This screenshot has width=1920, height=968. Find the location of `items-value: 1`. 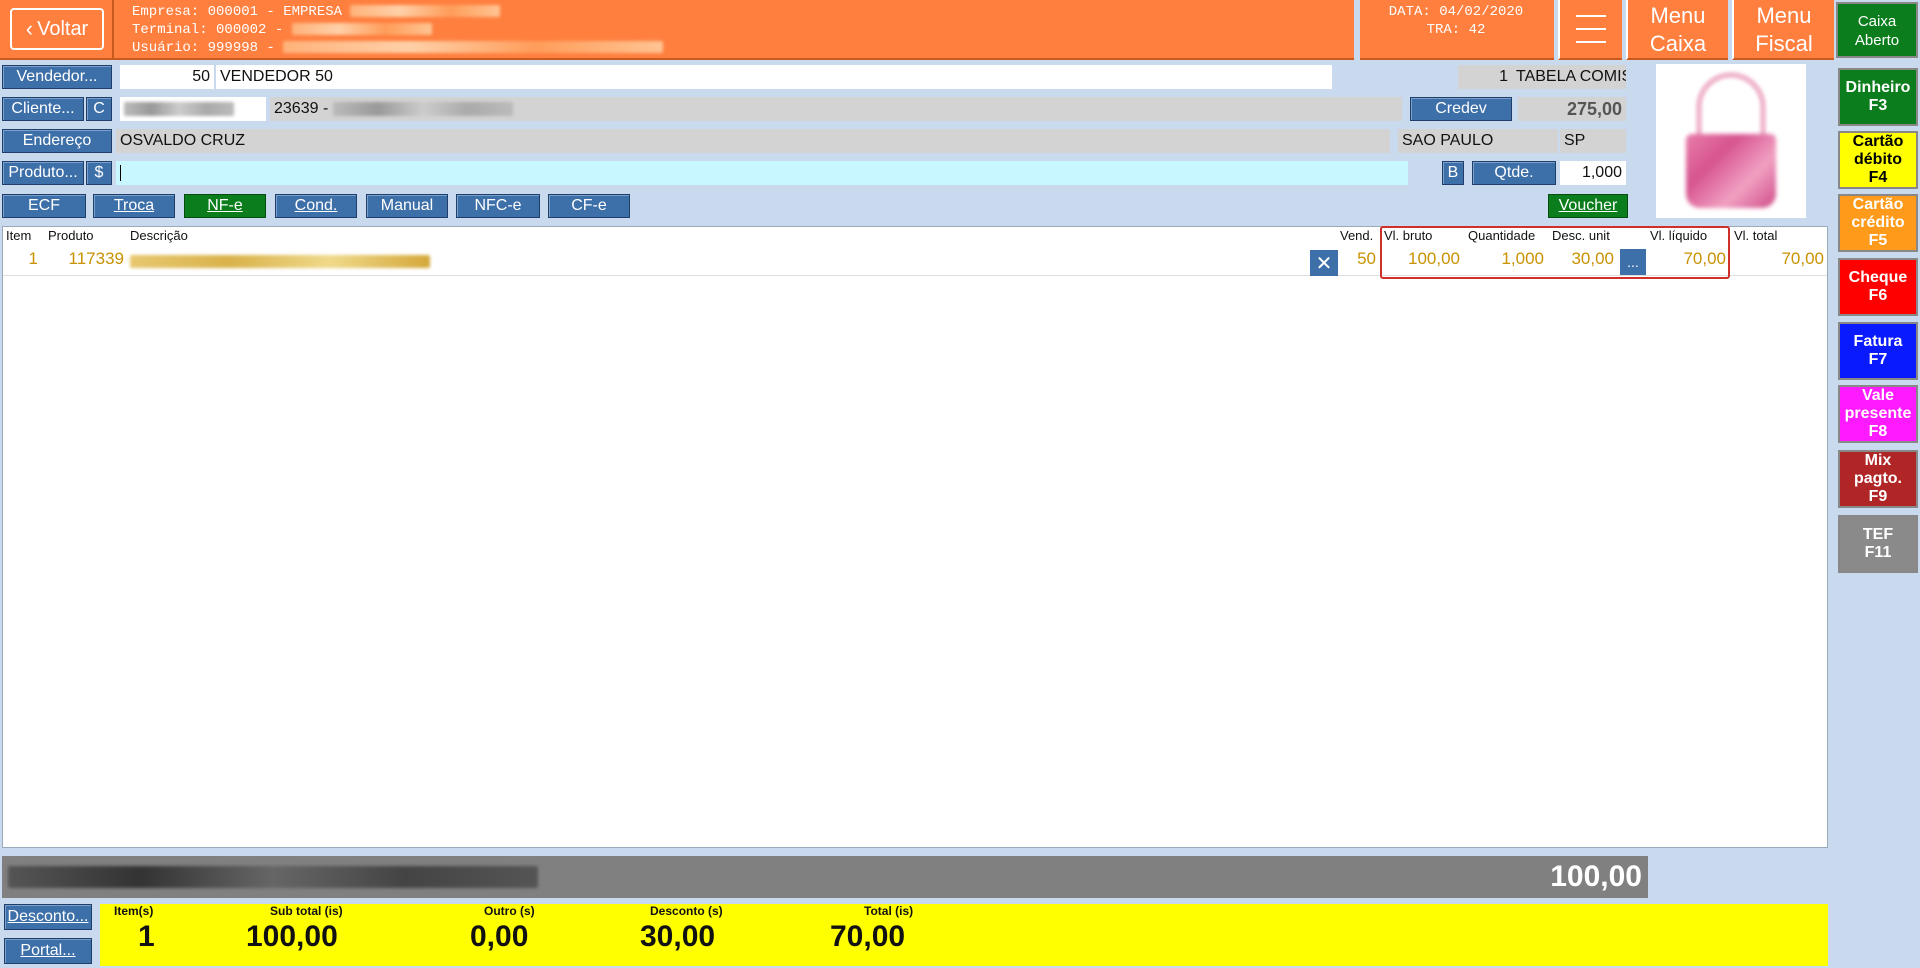

items-value: 1 is located at coordinates (146, 936).